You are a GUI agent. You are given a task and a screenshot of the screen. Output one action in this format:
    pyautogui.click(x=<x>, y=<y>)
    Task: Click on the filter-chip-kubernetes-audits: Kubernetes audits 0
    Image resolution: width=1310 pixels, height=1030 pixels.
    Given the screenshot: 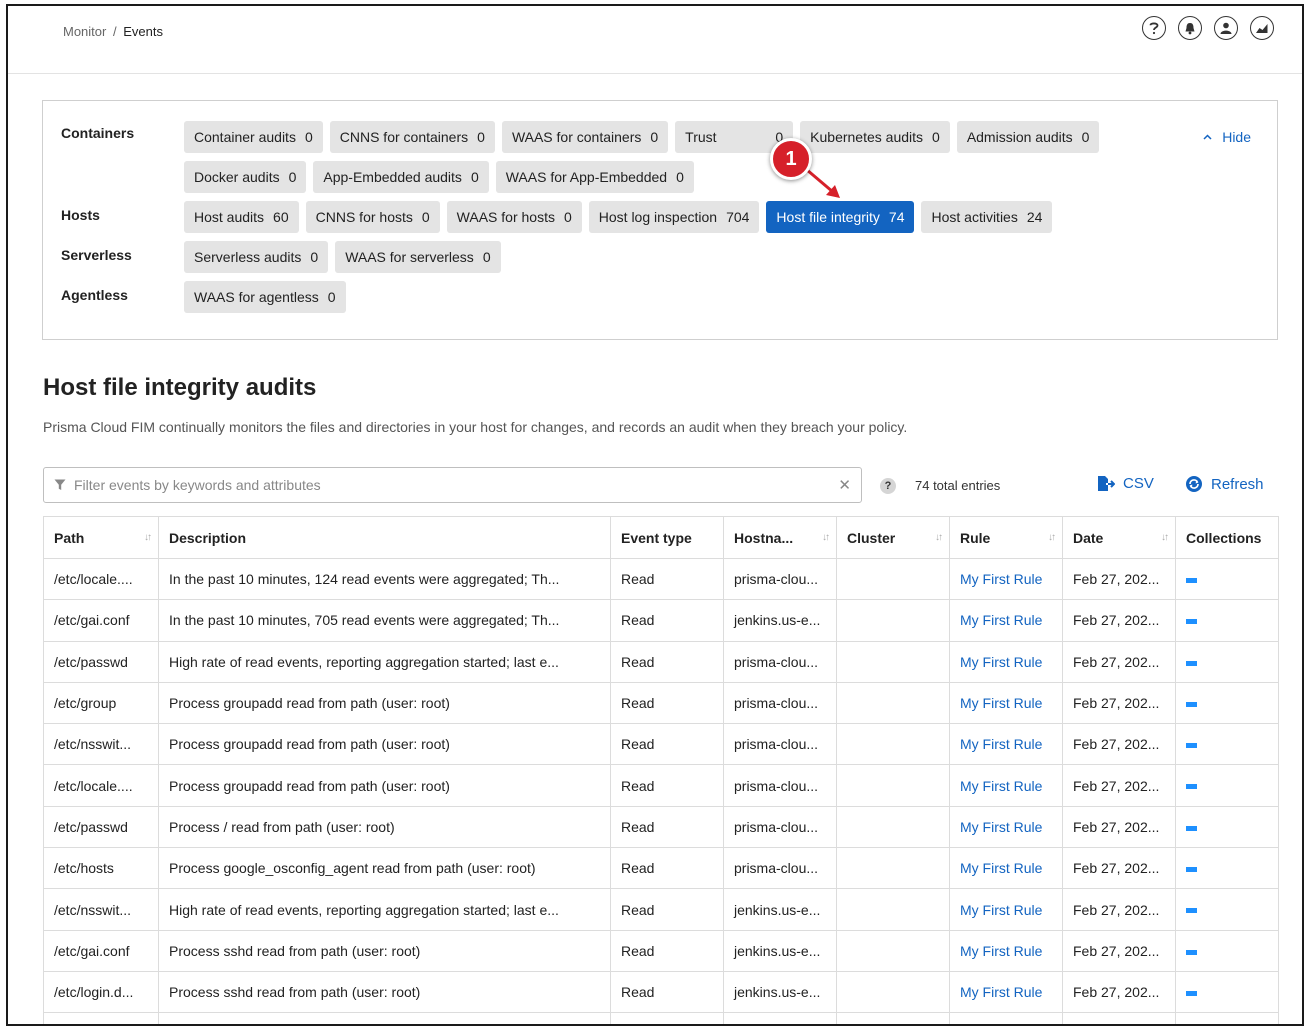 What is the action you would take?
    pyautogui.click(x=875, y=137)
    